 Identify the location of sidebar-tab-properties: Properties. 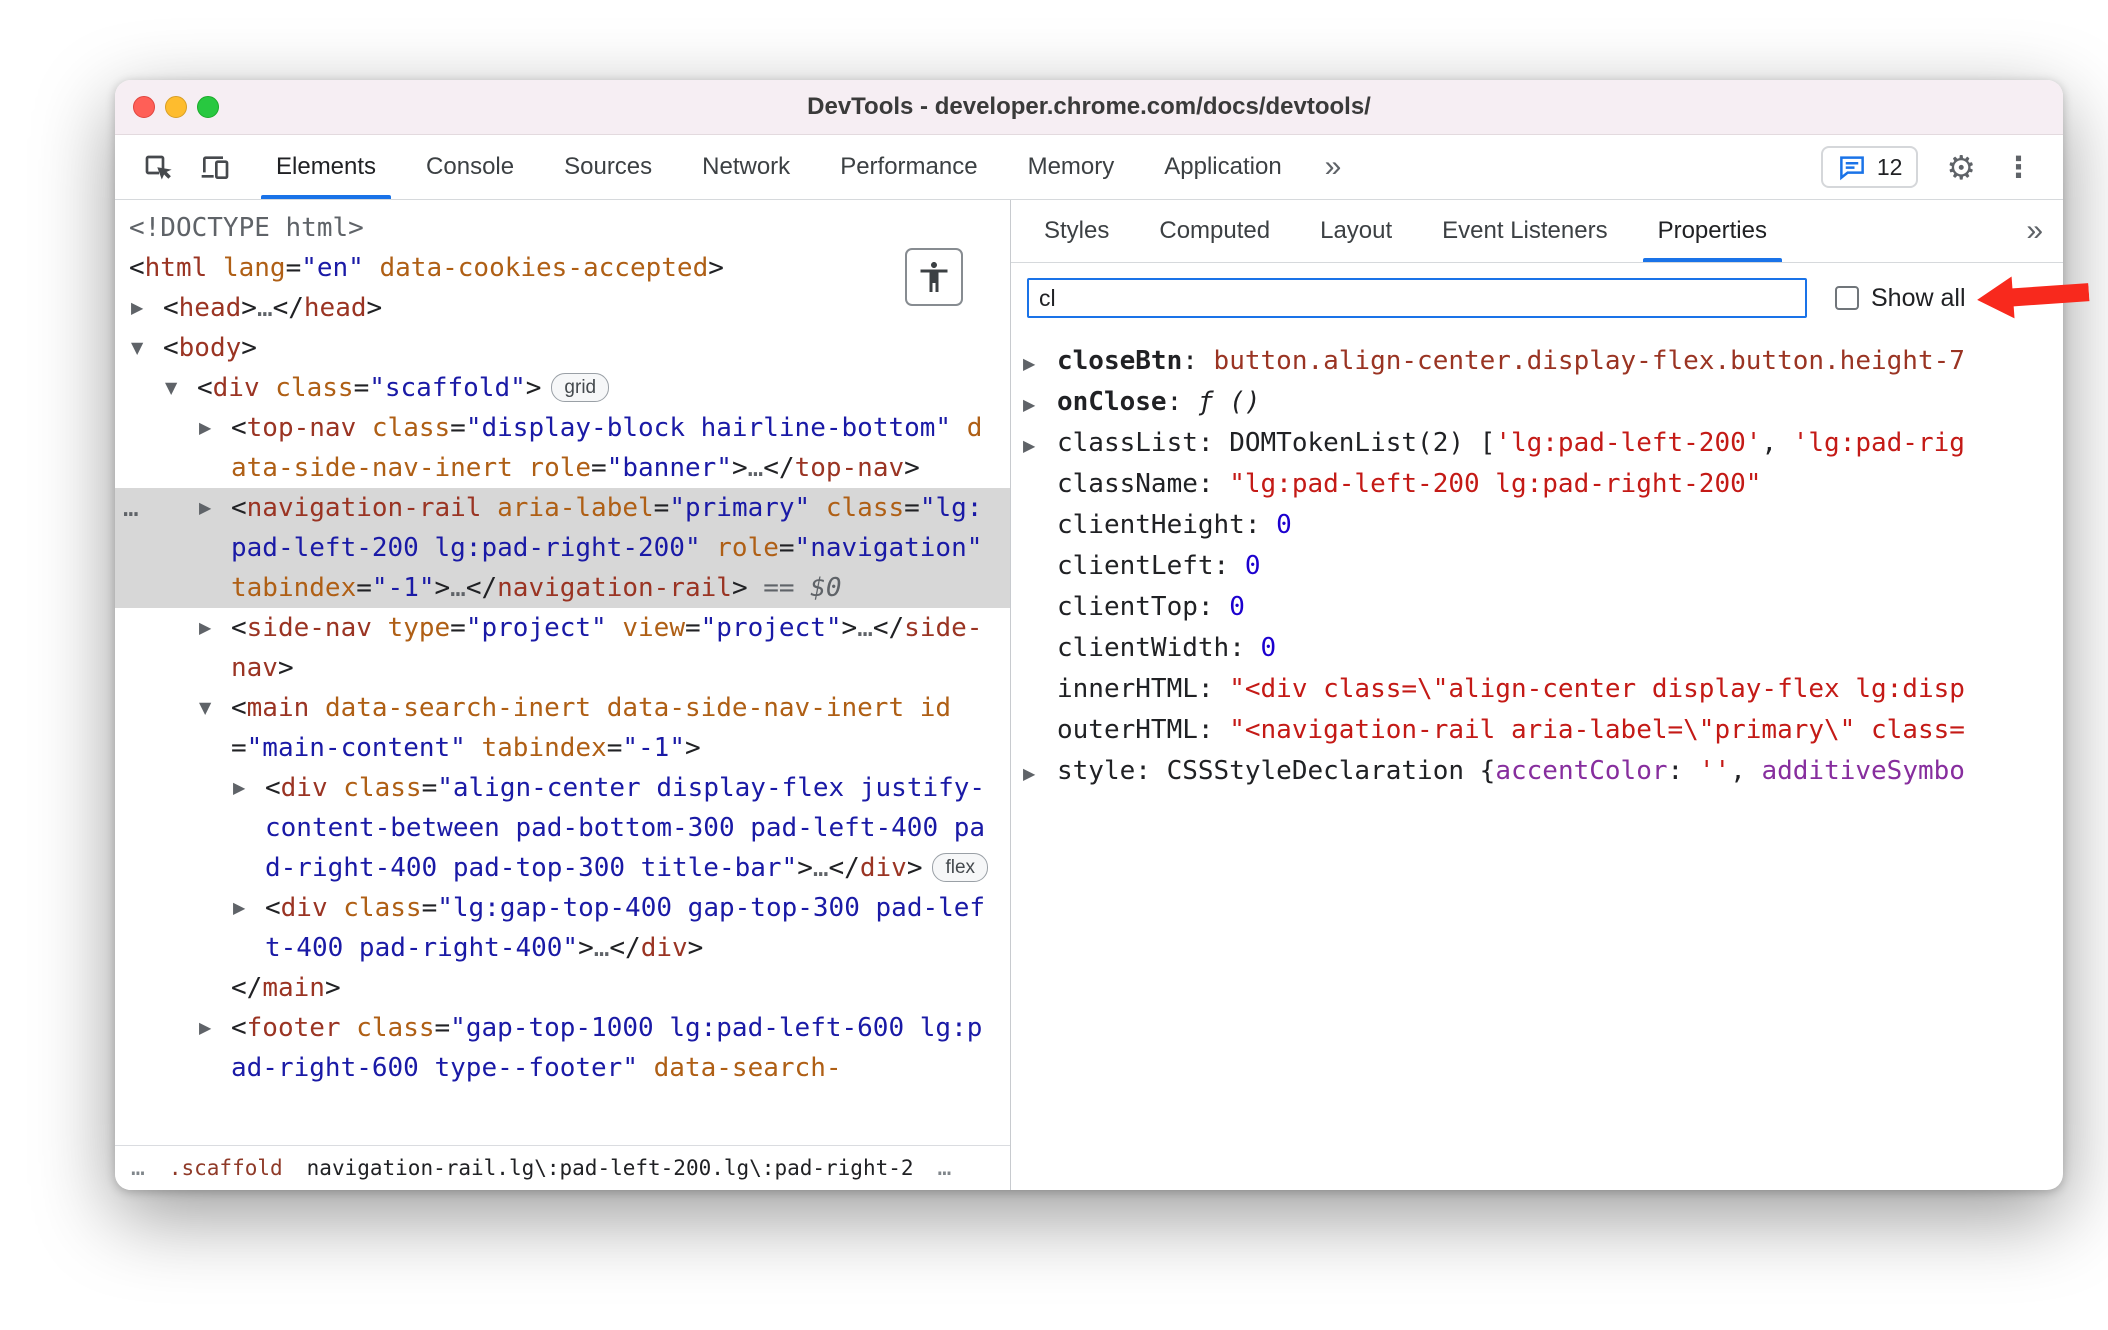
(1712, 231).